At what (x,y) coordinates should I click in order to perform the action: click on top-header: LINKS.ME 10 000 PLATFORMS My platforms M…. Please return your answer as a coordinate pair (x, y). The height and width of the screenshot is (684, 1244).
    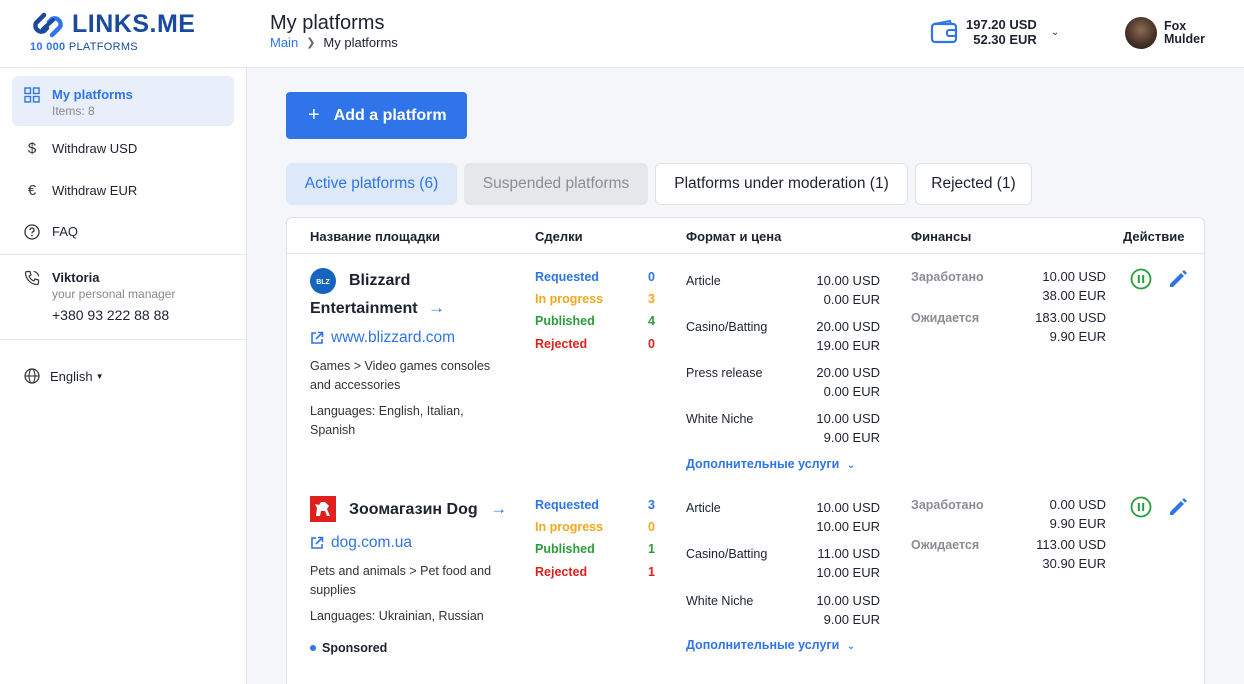
    Looking at the image, I should click on (622, 34).